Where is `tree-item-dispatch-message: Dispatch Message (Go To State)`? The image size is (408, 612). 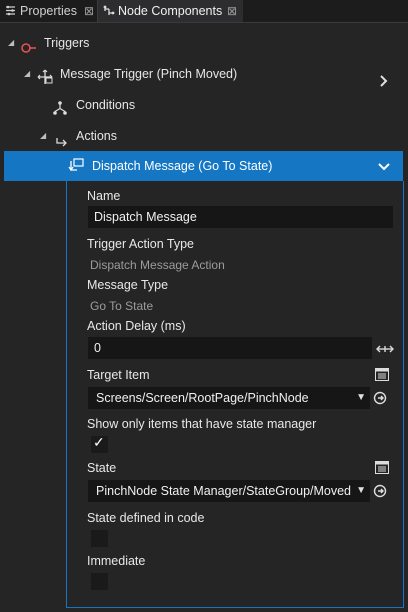 tree-item-dispatch-message: Dispatch Message (Go To State) is located at coordinates (203, 166).